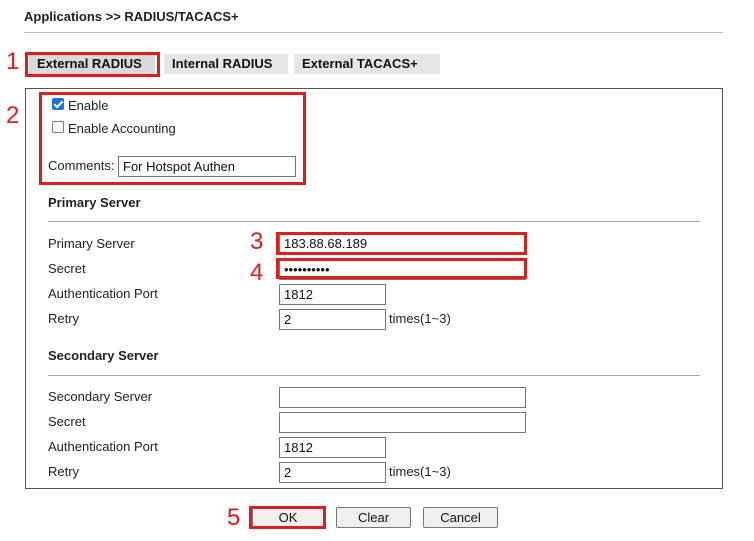  Describe the element at coordinates (420, 471) in the screenshot. I see `secondary-retry-unit: times(1~3)` at that location.